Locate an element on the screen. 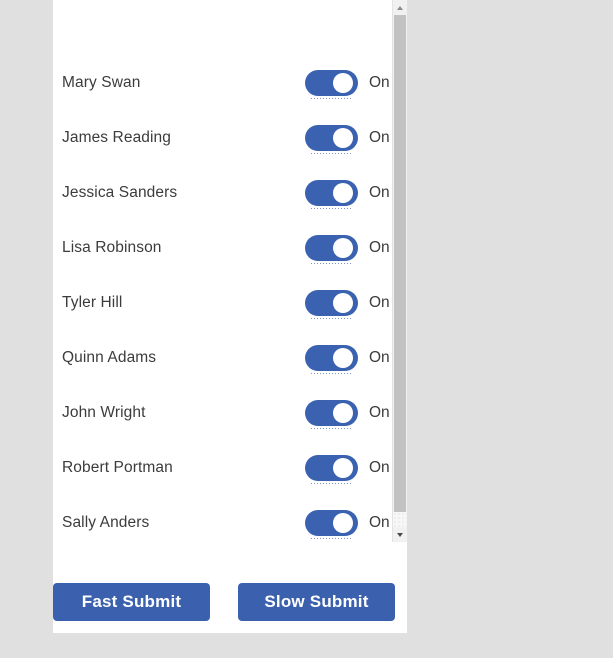  person-name: Robert Portman is located at coordinates (117, 467).